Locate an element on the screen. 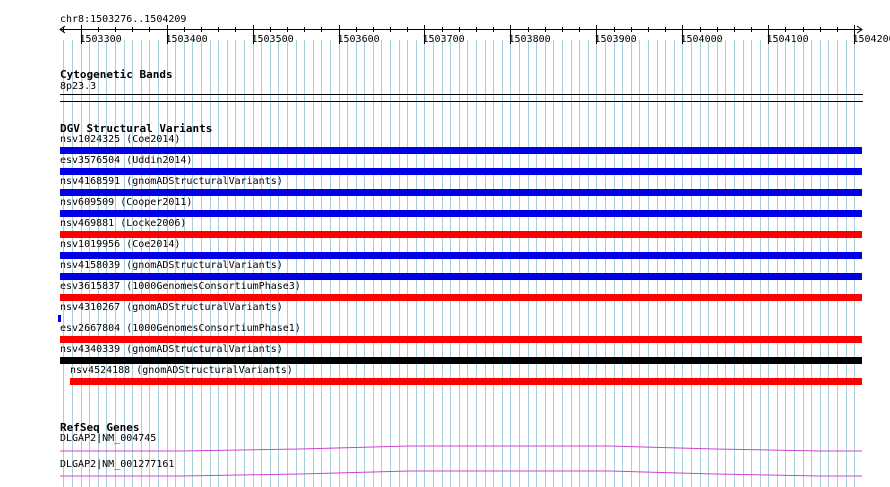 This screenshot has height=487, width=890. dgv-feature-label: nsv609509 (Cooper2011) is located at coordinates (126, 203).